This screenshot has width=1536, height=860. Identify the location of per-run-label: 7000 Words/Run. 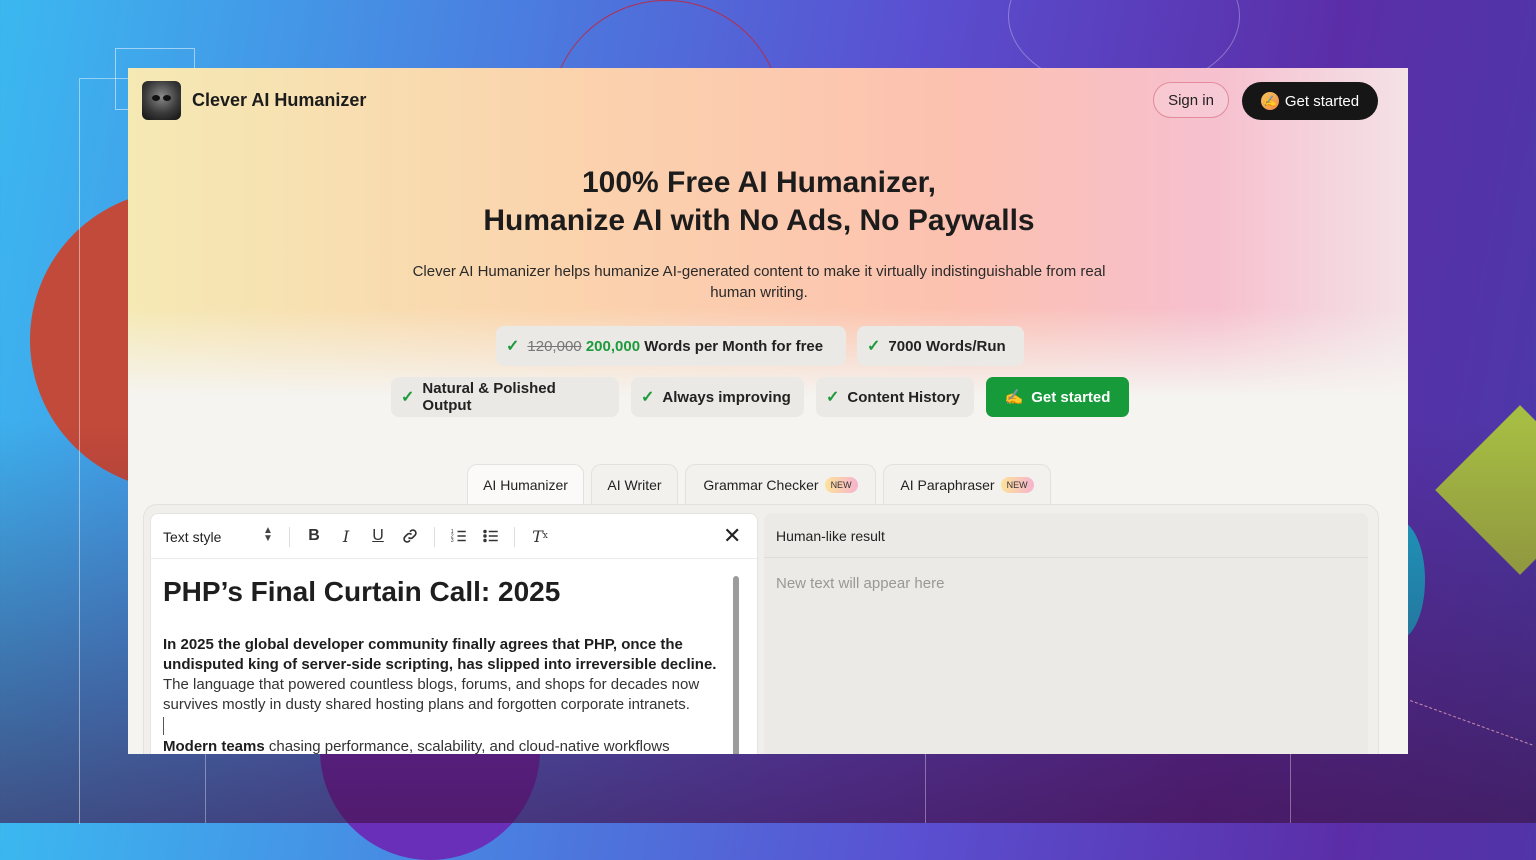
(947, 346).